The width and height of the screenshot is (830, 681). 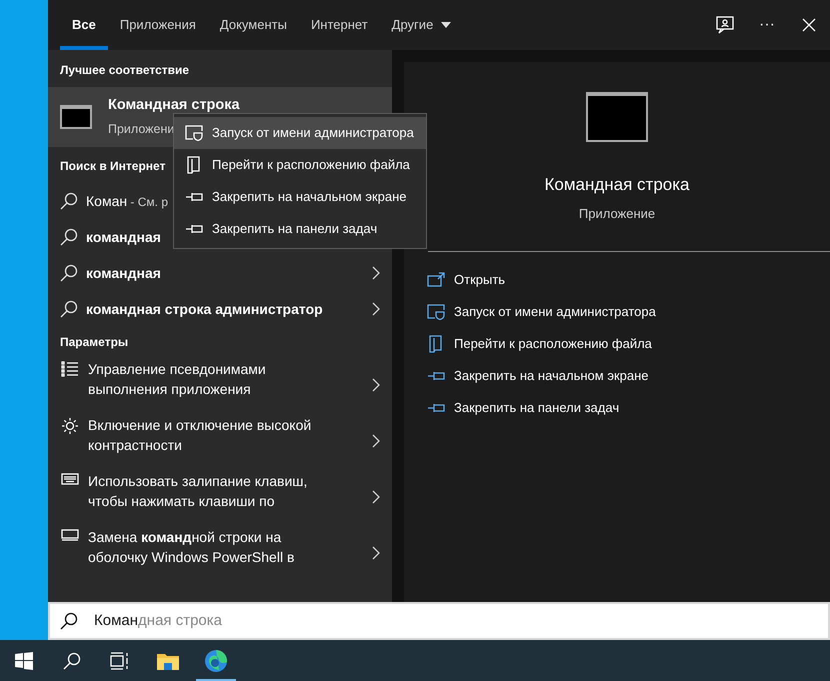 I want to click on preview-subtitle: Приложение, so click(x=617, y=213).